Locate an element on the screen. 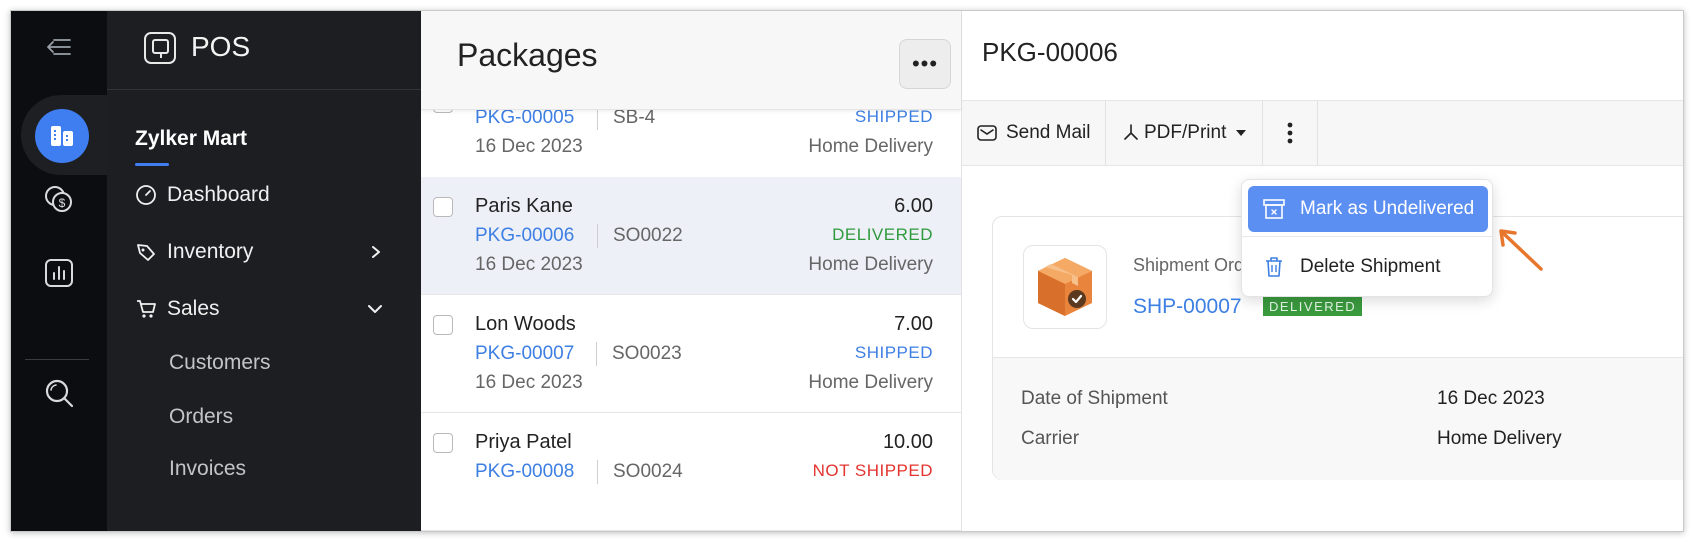 This screenshot has width=1694, height=540. sales-cart-icon is located at coordinates (146, 309).